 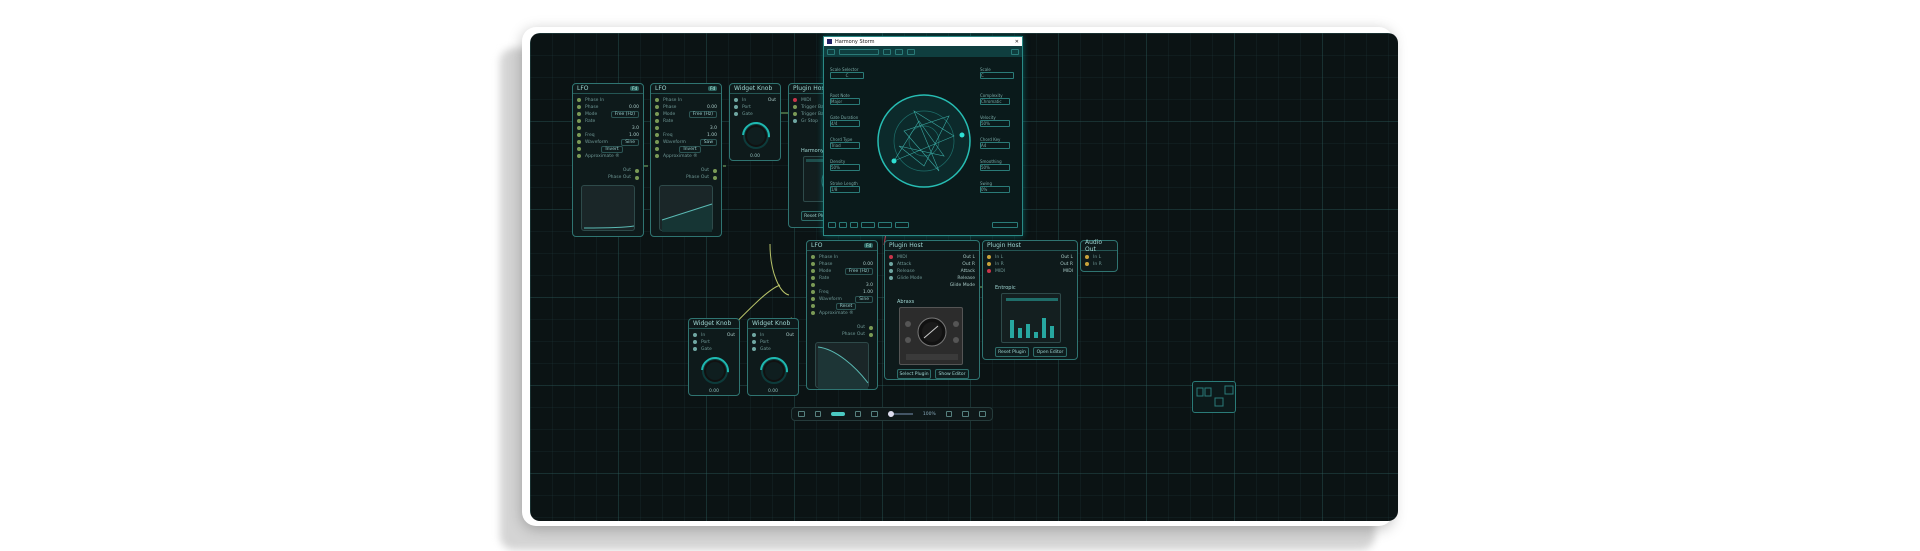 What do you see at coordinates (995, 123) in the screenshot?
I see `velocity: 50%` at bounding box center [995, 123].